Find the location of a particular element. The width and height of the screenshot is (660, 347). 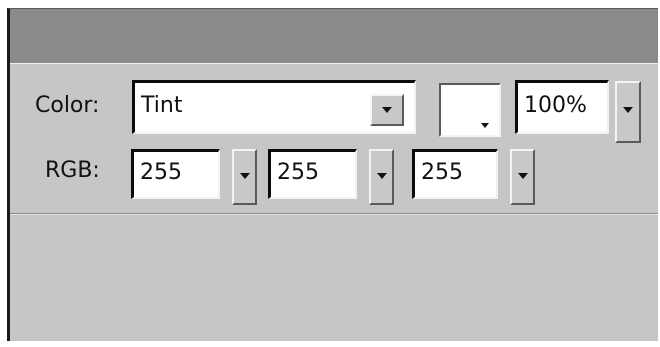

green-dropdown-button is located at coordinates (381, 177).